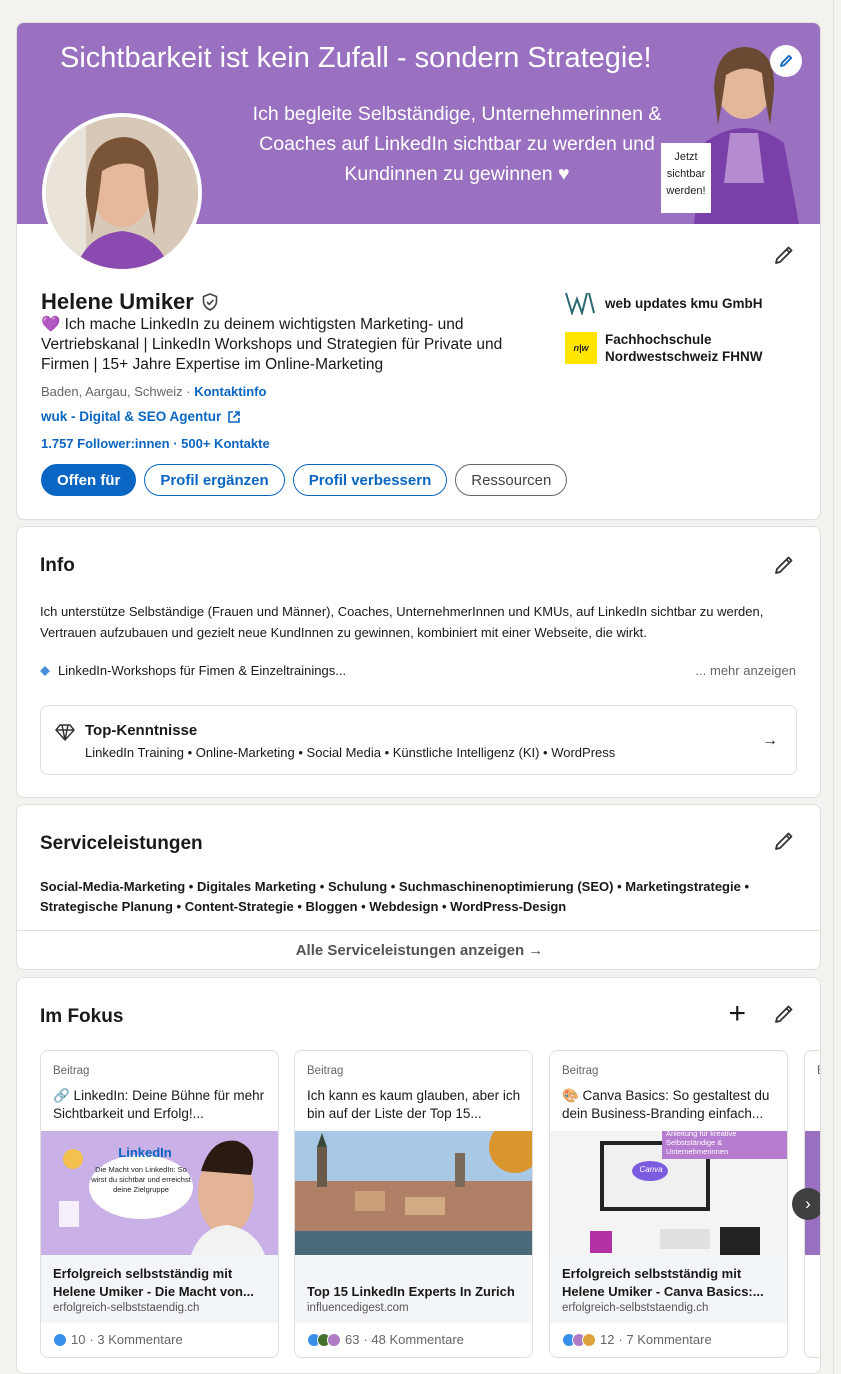 Image resolution: width=841 pixels, height=1374 pixels. What do you see at coordinates (65, 732) in the screenshot?
I see `diamond-gem-icon` at bounding box center [65, 732].